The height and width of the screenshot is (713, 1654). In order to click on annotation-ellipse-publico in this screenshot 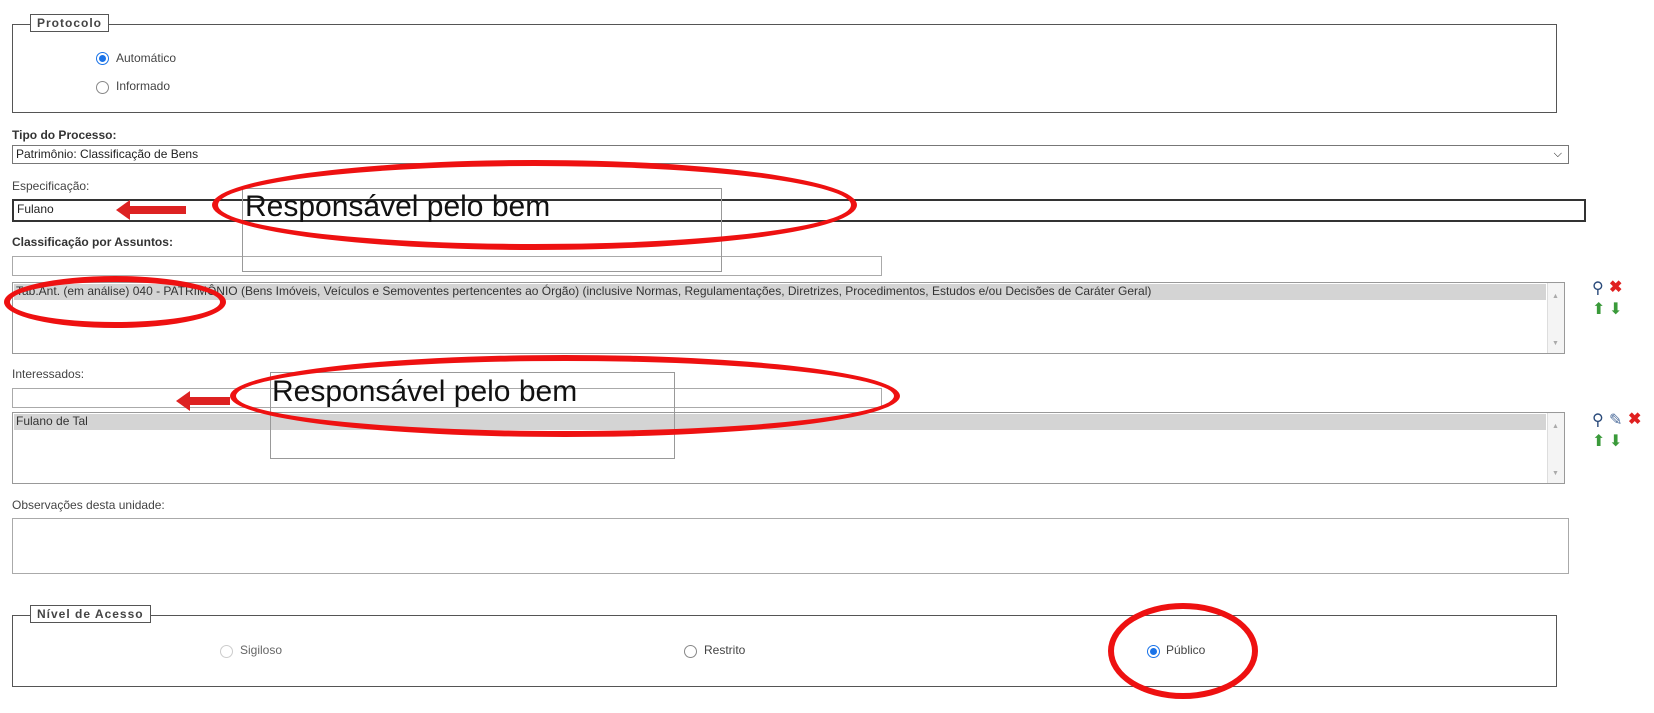, I will do `click(1183, 651)`.